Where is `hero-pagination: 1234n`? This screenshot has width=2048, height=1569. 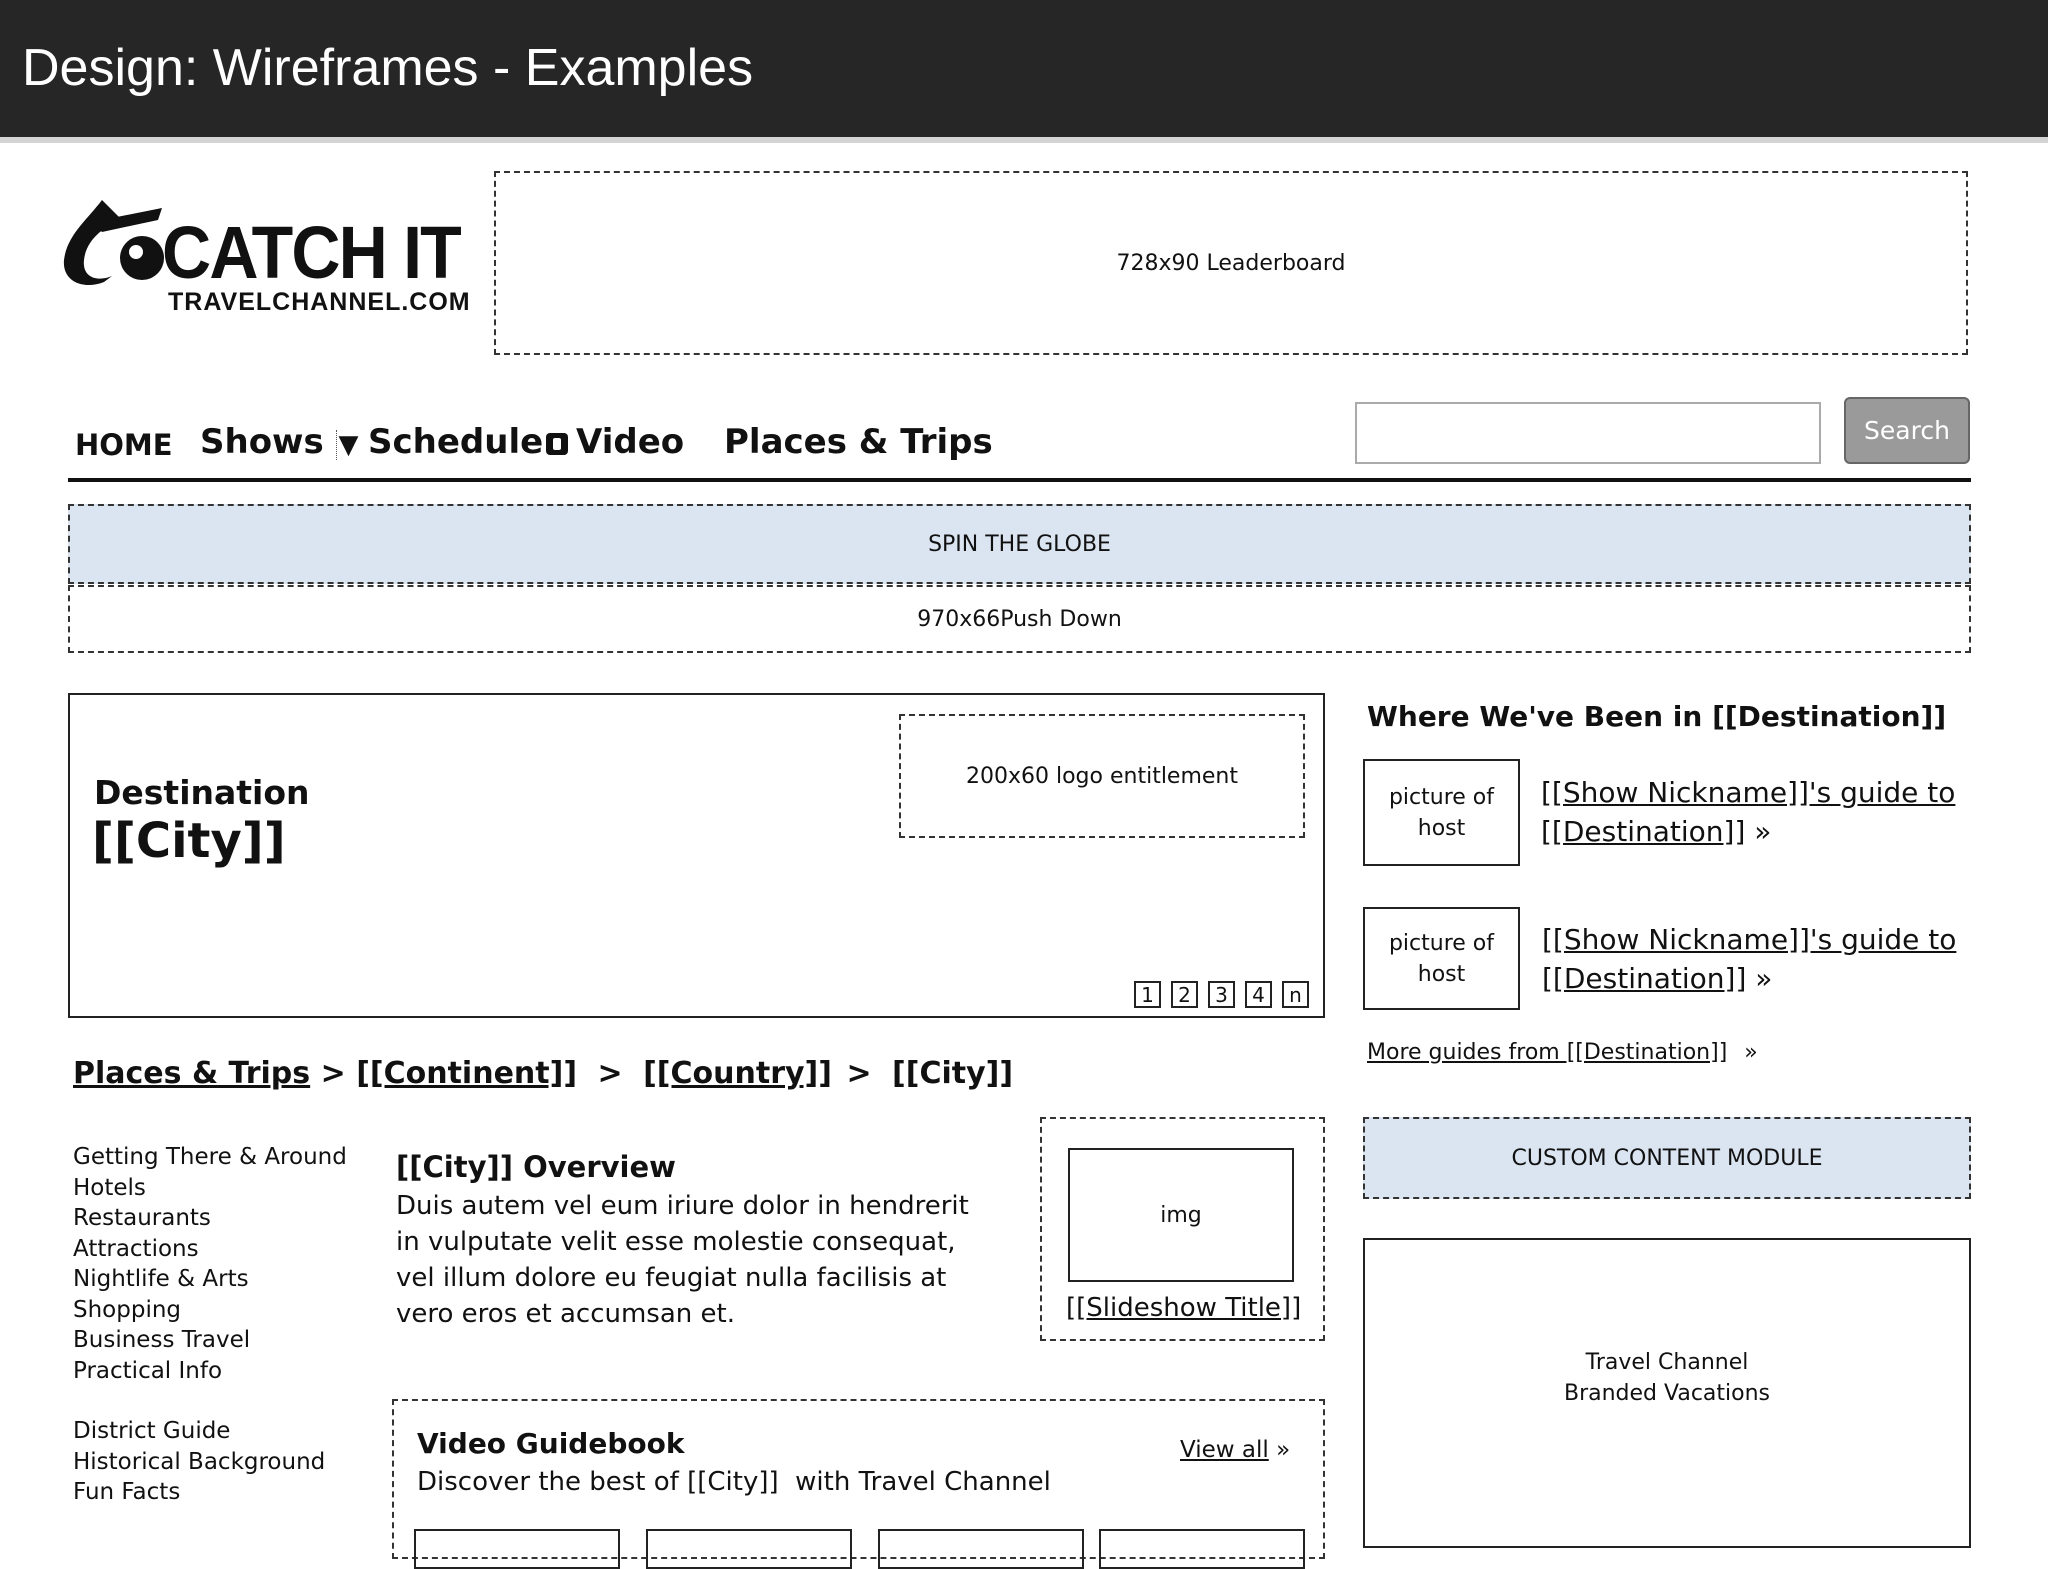
hero-pagination: 1234n is located at coordinates (1216, 994).